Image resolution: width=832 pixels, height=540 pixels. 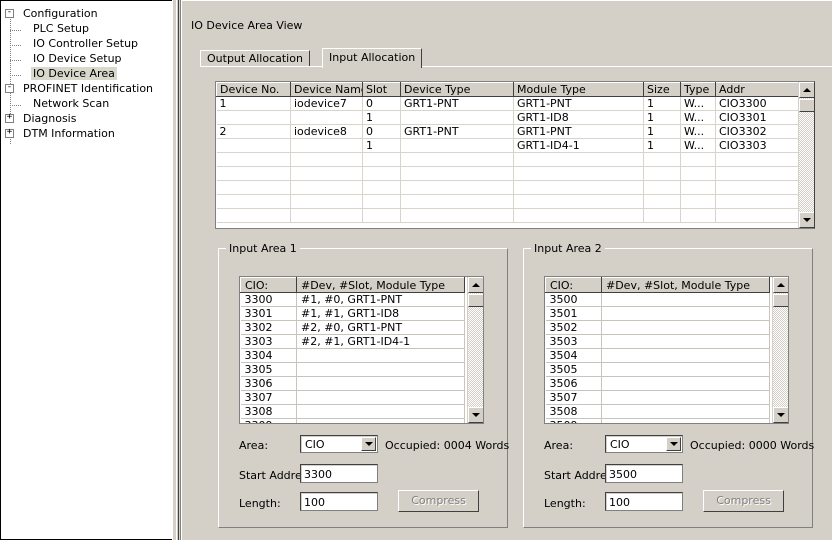 I want to click on input-area-1-scrollbar, so click(x=475, y=350).